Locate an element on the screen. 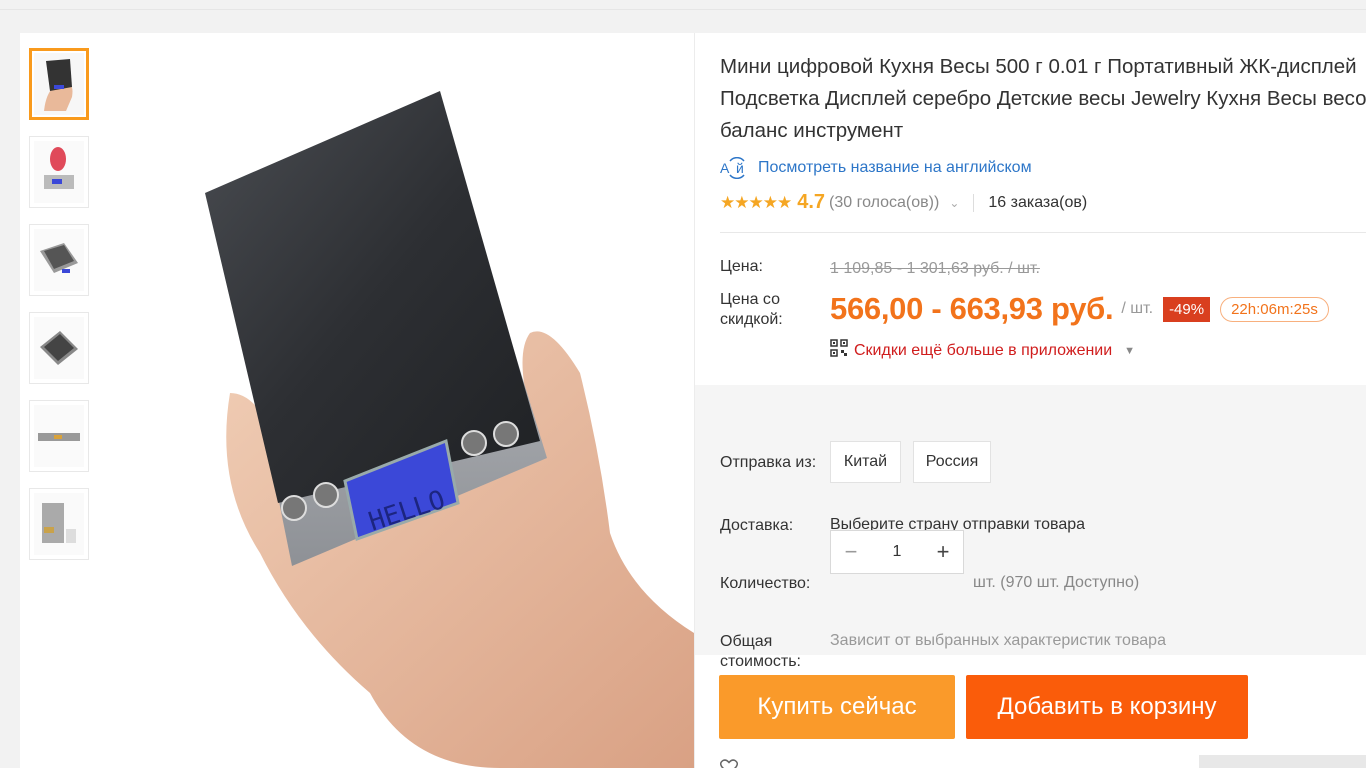 This screenshot has width=1366, height=768. ship-from-label: Отправка из: is located at coordinates (768, 462).